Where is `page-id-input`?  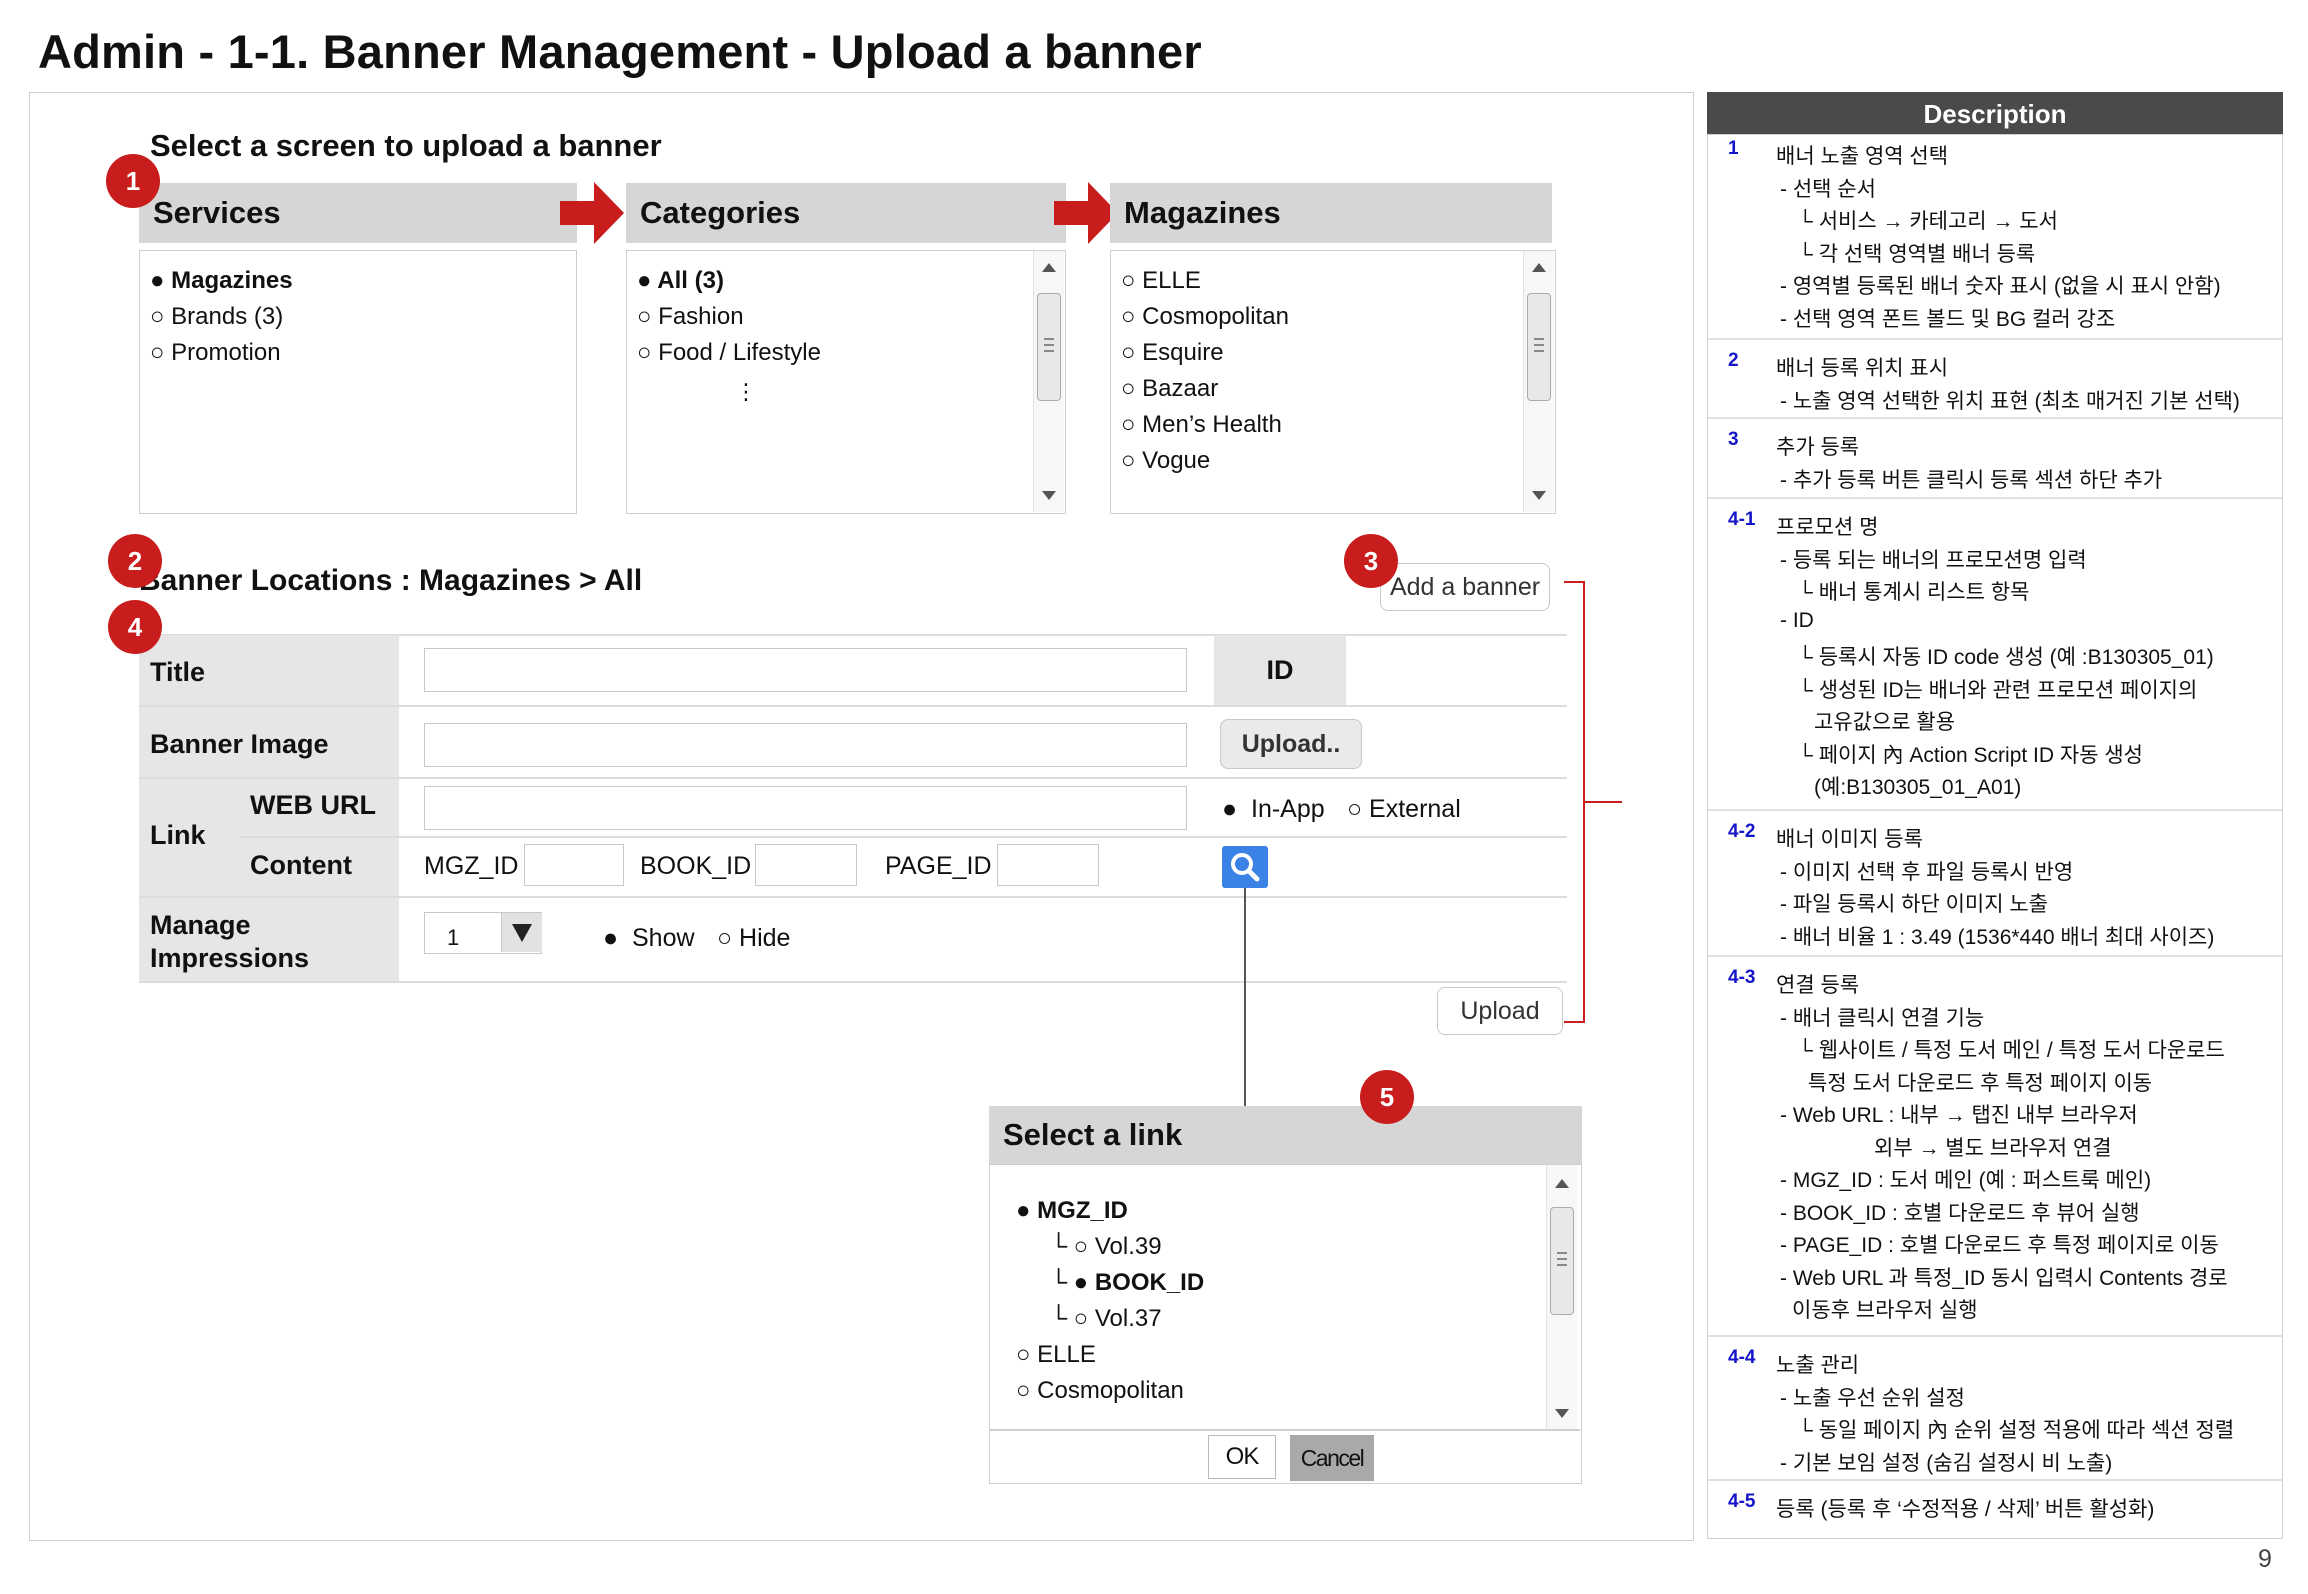 page-id-input is located at coordinates (1048, 865).